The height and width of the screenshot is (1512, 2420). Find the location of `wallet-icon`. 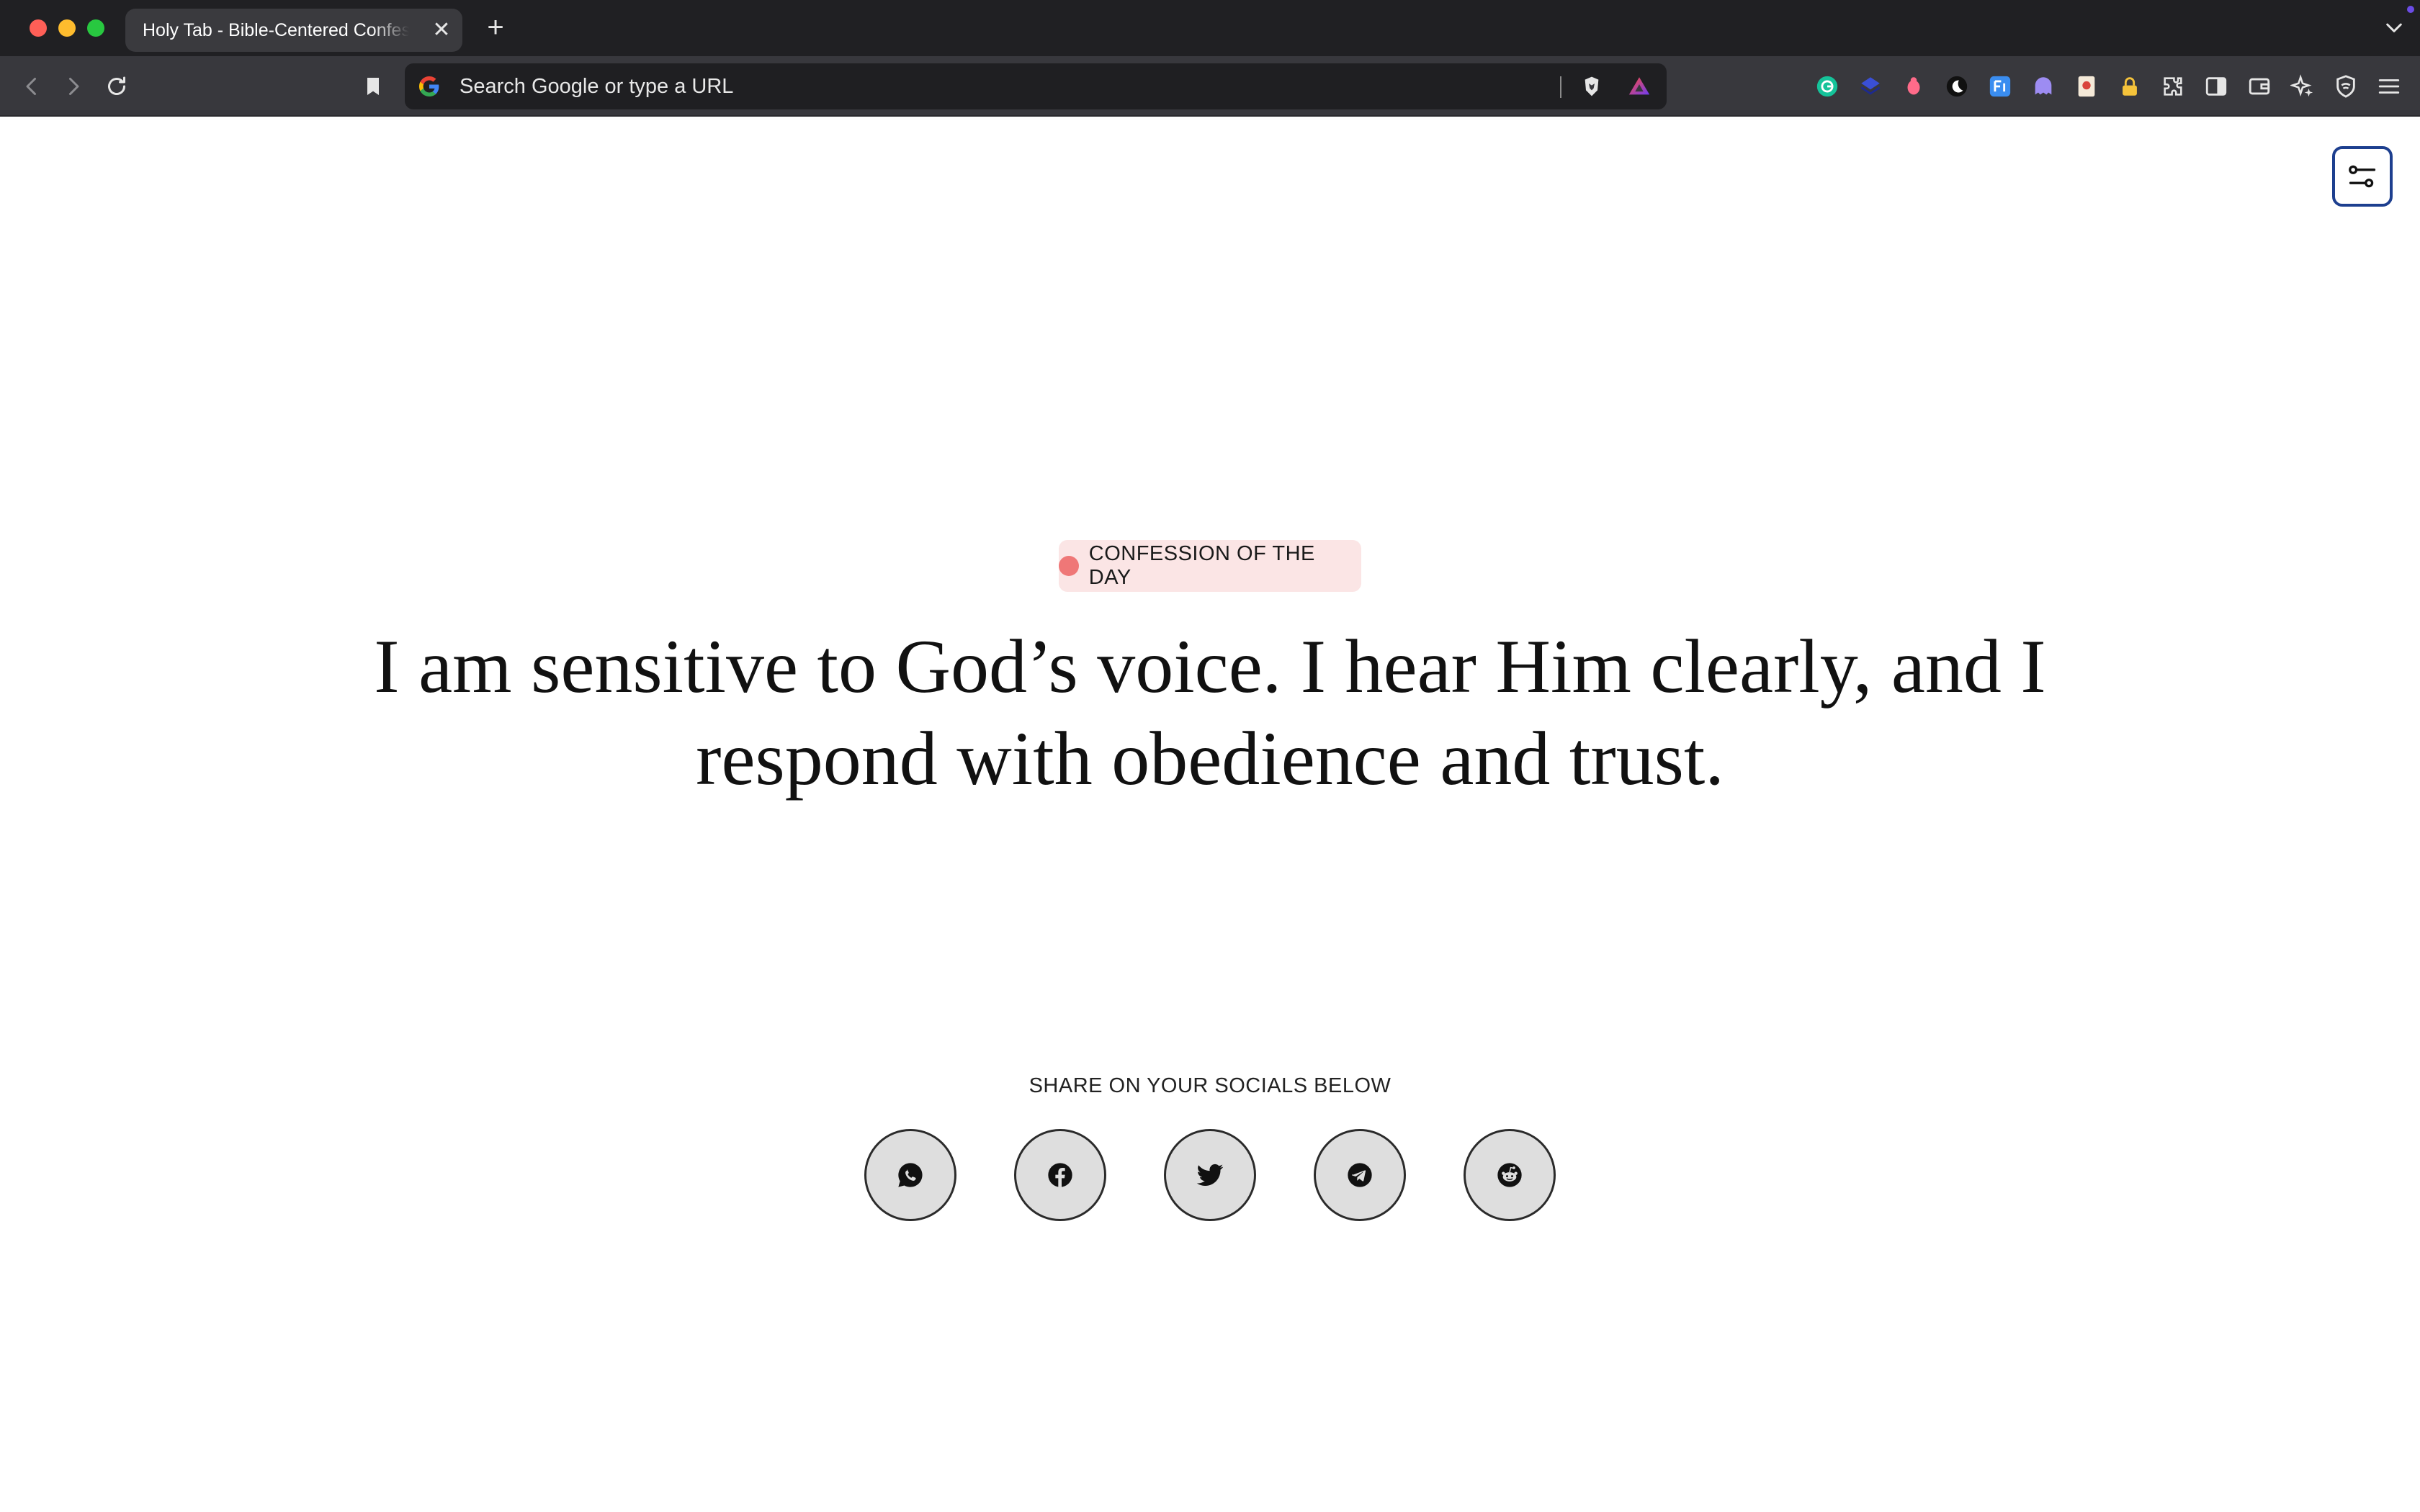

wallet-icon is located at coordinates (2259, 86).